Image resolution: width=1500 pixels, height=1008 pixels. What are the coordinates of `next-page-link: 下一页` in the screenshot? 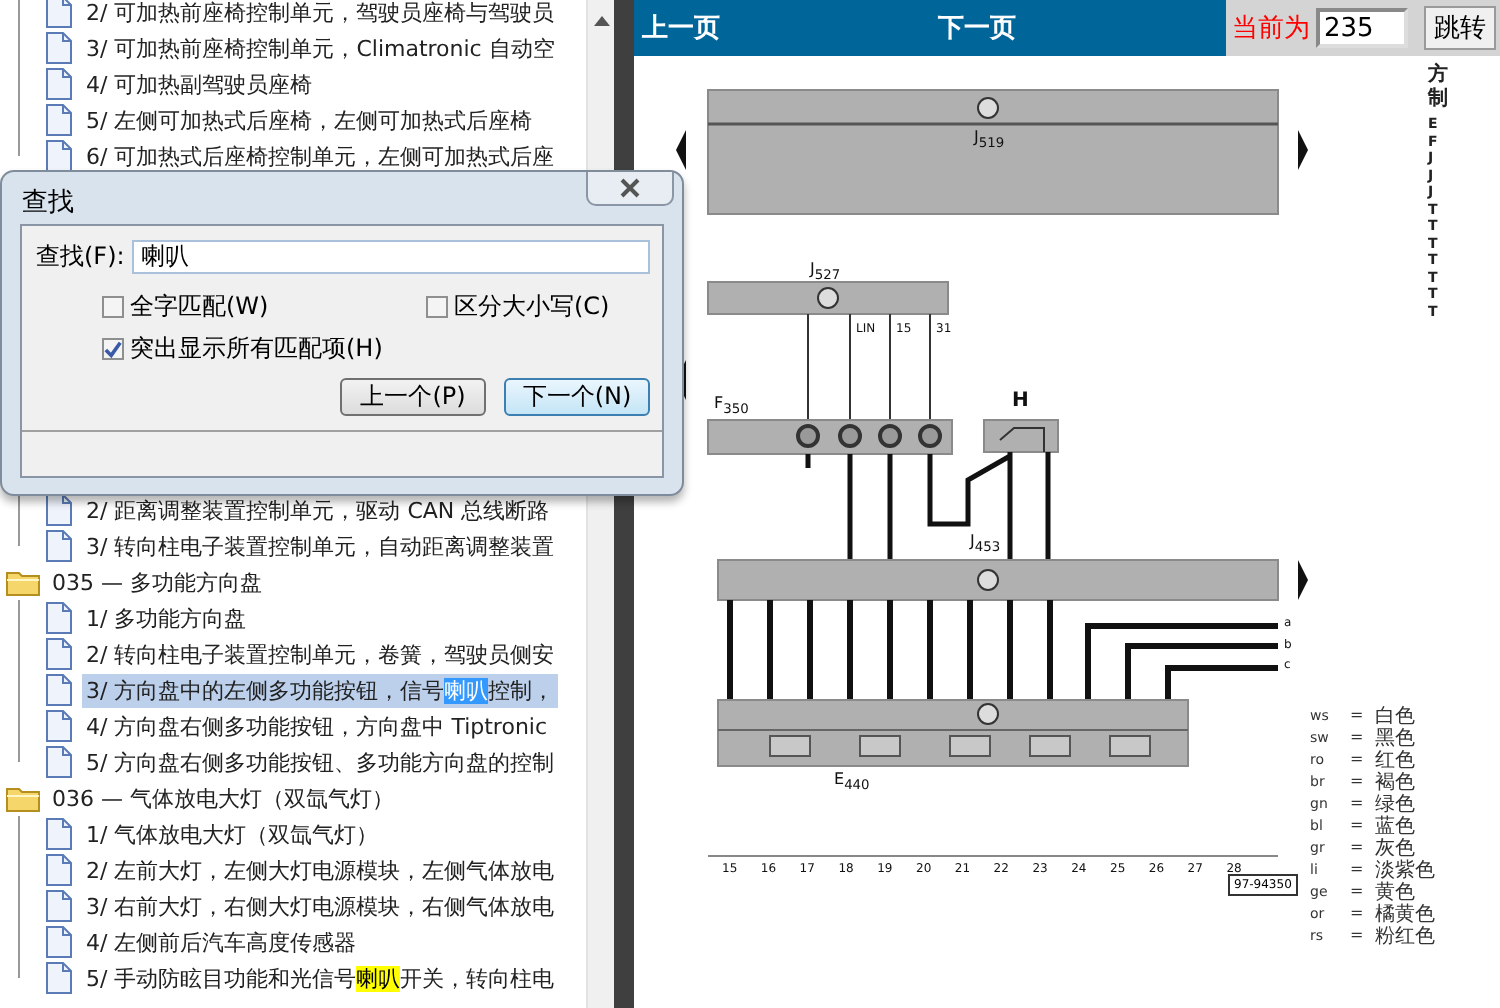 It's located at (1082, 28).